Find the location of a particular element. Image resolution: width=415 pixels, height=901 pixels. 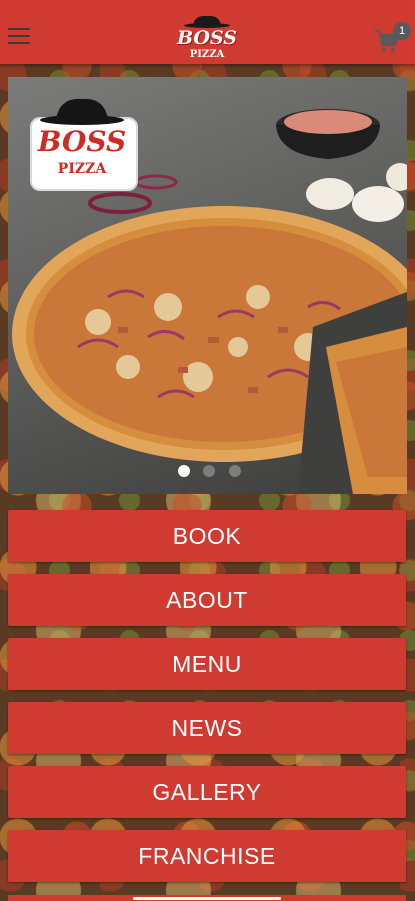

boss-pizza-logo: BOSS PIZZA is located at coordinates (207, 39).